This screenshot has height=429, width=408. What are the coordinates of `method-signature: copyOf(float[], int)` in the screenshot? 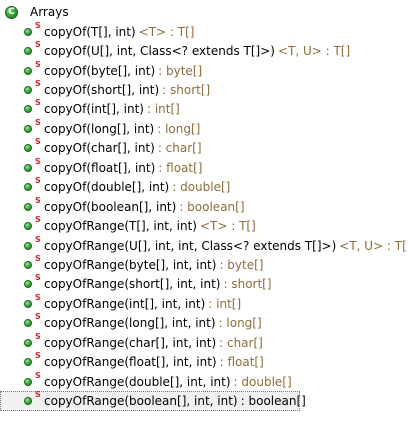 It's located at (100, 167).